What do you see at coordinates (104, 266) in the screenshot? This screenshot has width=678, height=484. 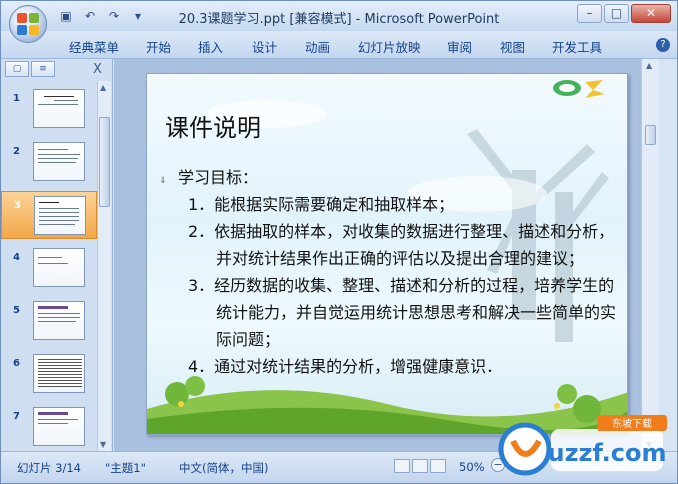 I see `slides-pane-scrollbar: ▲ ▼` at bounding box center [104, 266].